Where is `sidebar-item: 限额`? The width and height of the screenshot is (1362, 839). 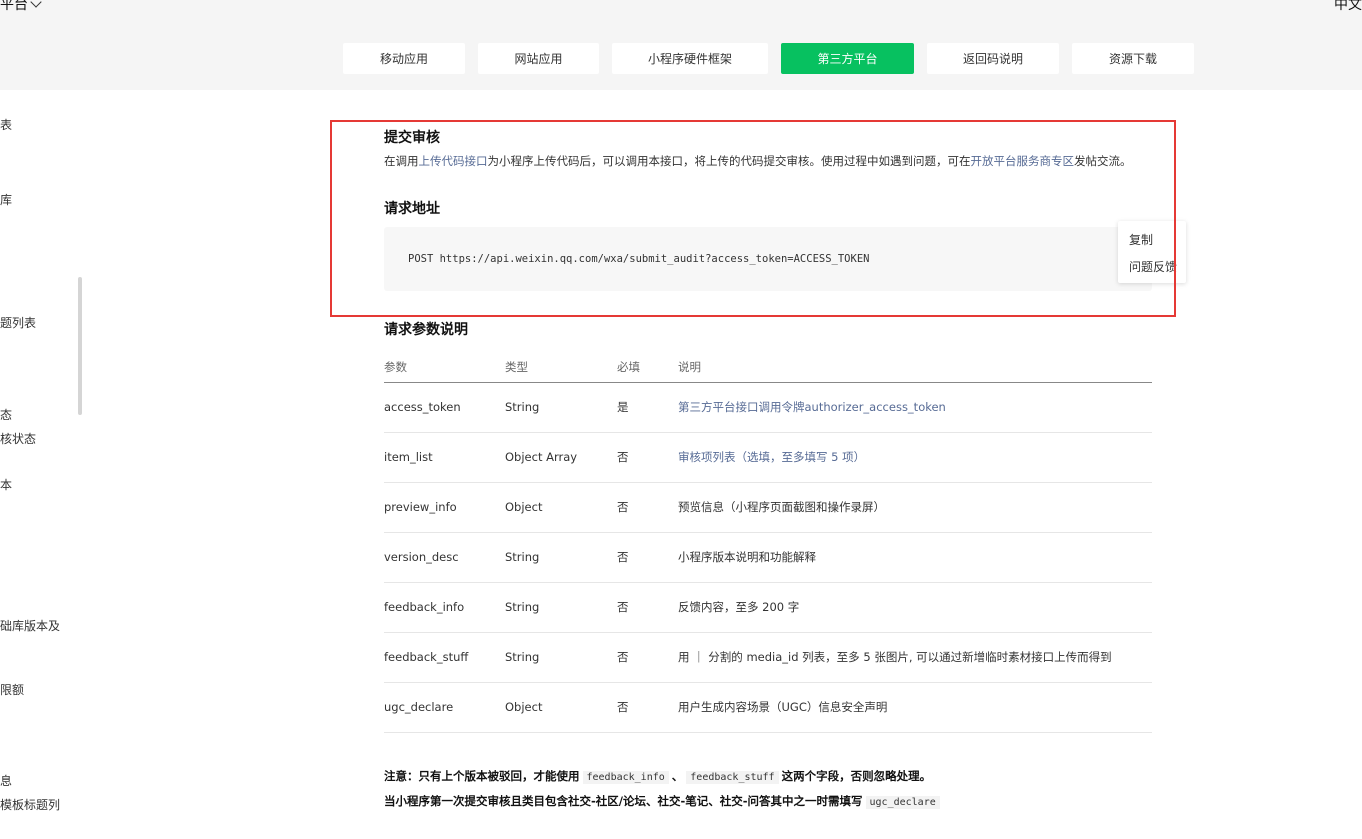 sidebar-item: 限额 is located at coordinates (12, 689).